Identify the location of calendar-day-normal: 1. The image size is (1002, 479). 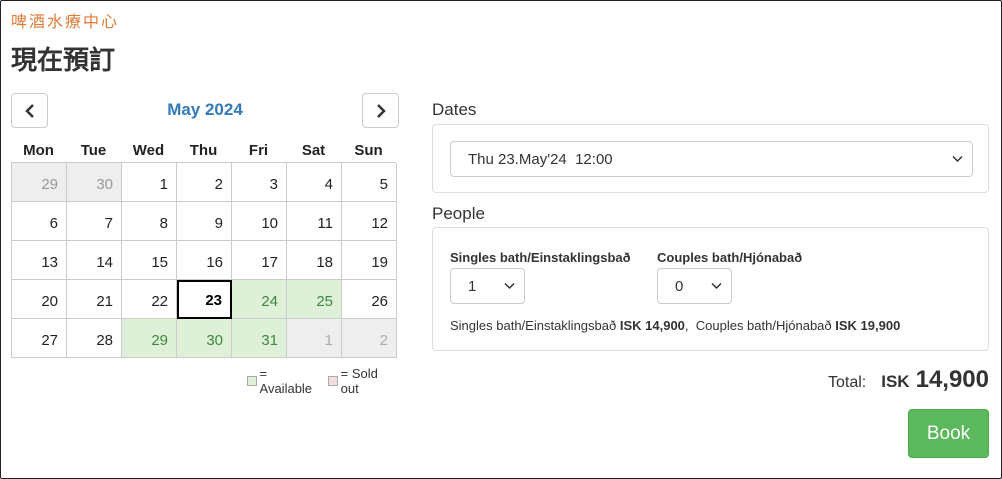
(149, 182).